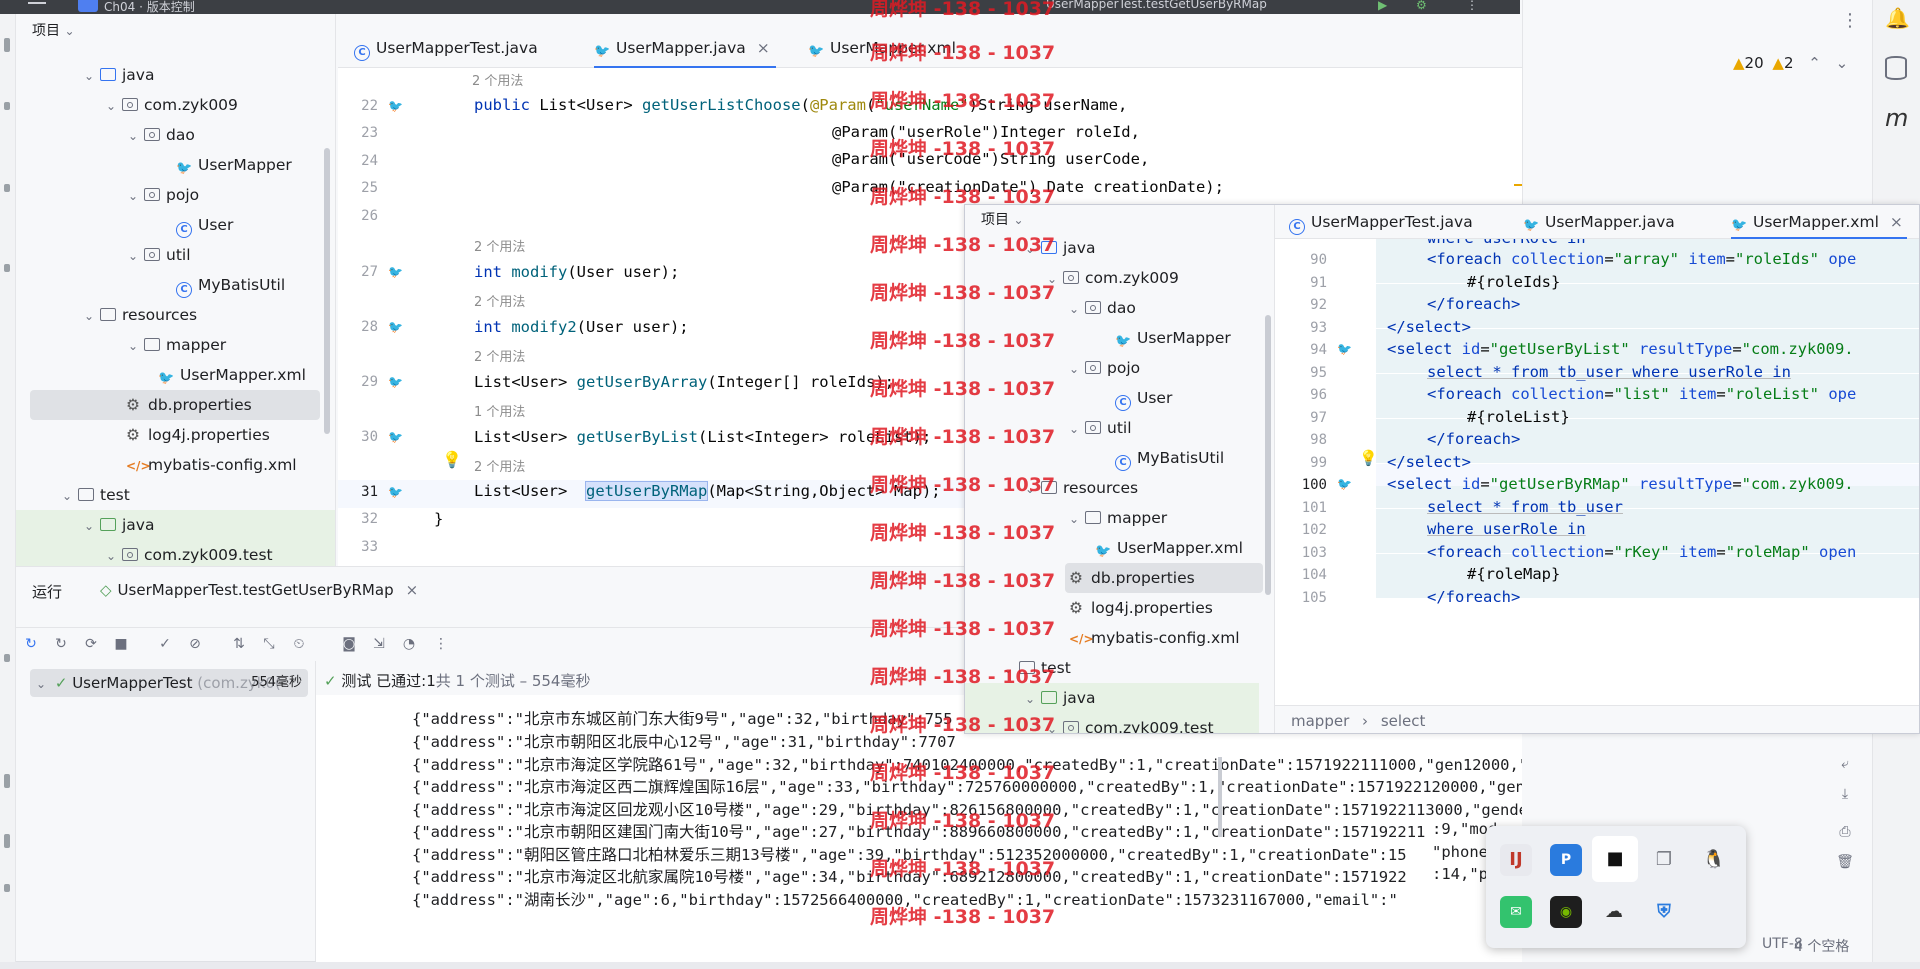 The height and width of the screenshot is (969, 1920). I want to click on structure-tool-icon, so click(7, 188).